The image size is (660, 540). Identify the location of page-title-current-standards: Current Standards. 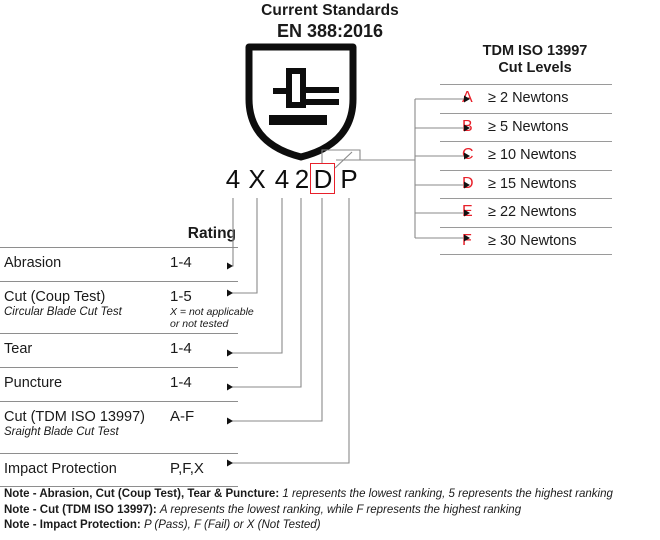
(330, 10).